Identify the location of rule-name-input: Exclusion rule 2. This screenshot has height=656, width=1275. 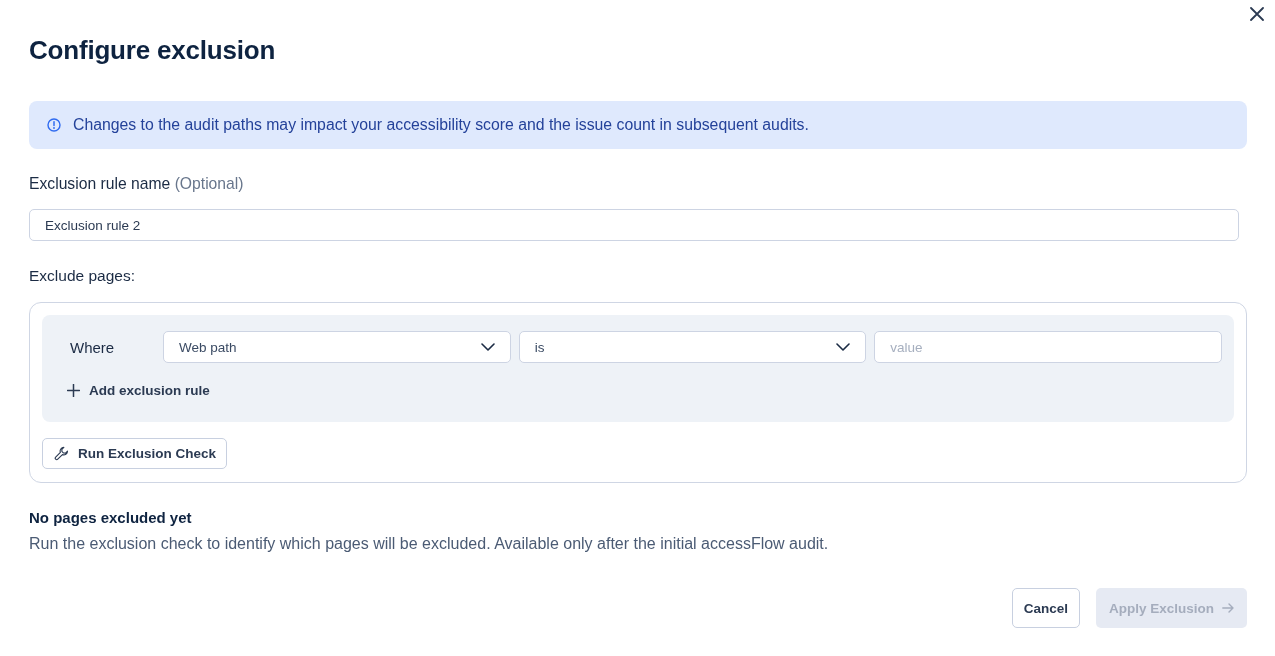
(634, 225).